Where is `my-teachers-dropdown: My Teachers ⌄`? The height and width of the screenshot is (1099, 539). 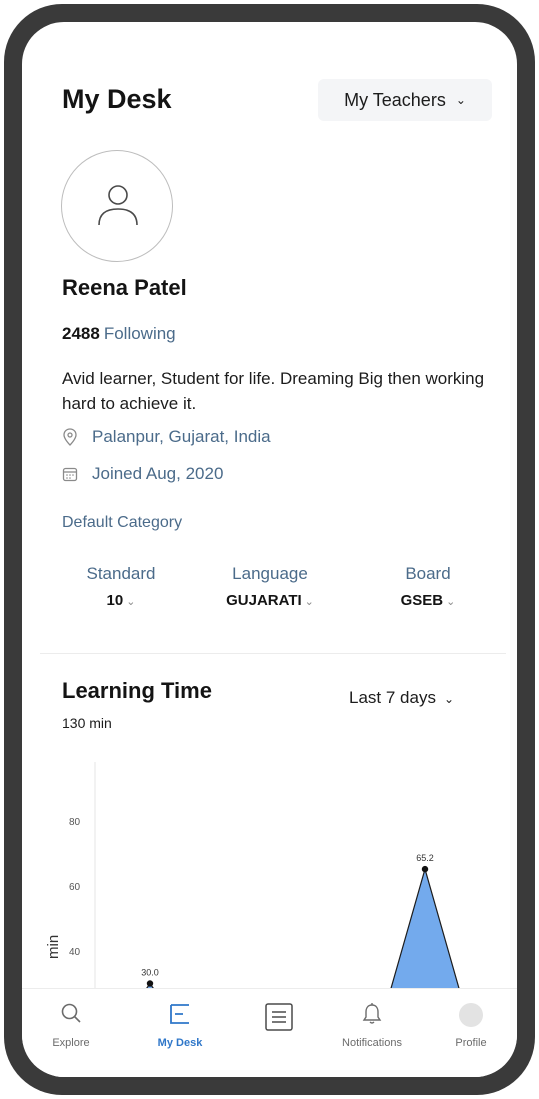 my-teachers-dropdown: My Teachers ⌄ is located at coordinates (405, 100).